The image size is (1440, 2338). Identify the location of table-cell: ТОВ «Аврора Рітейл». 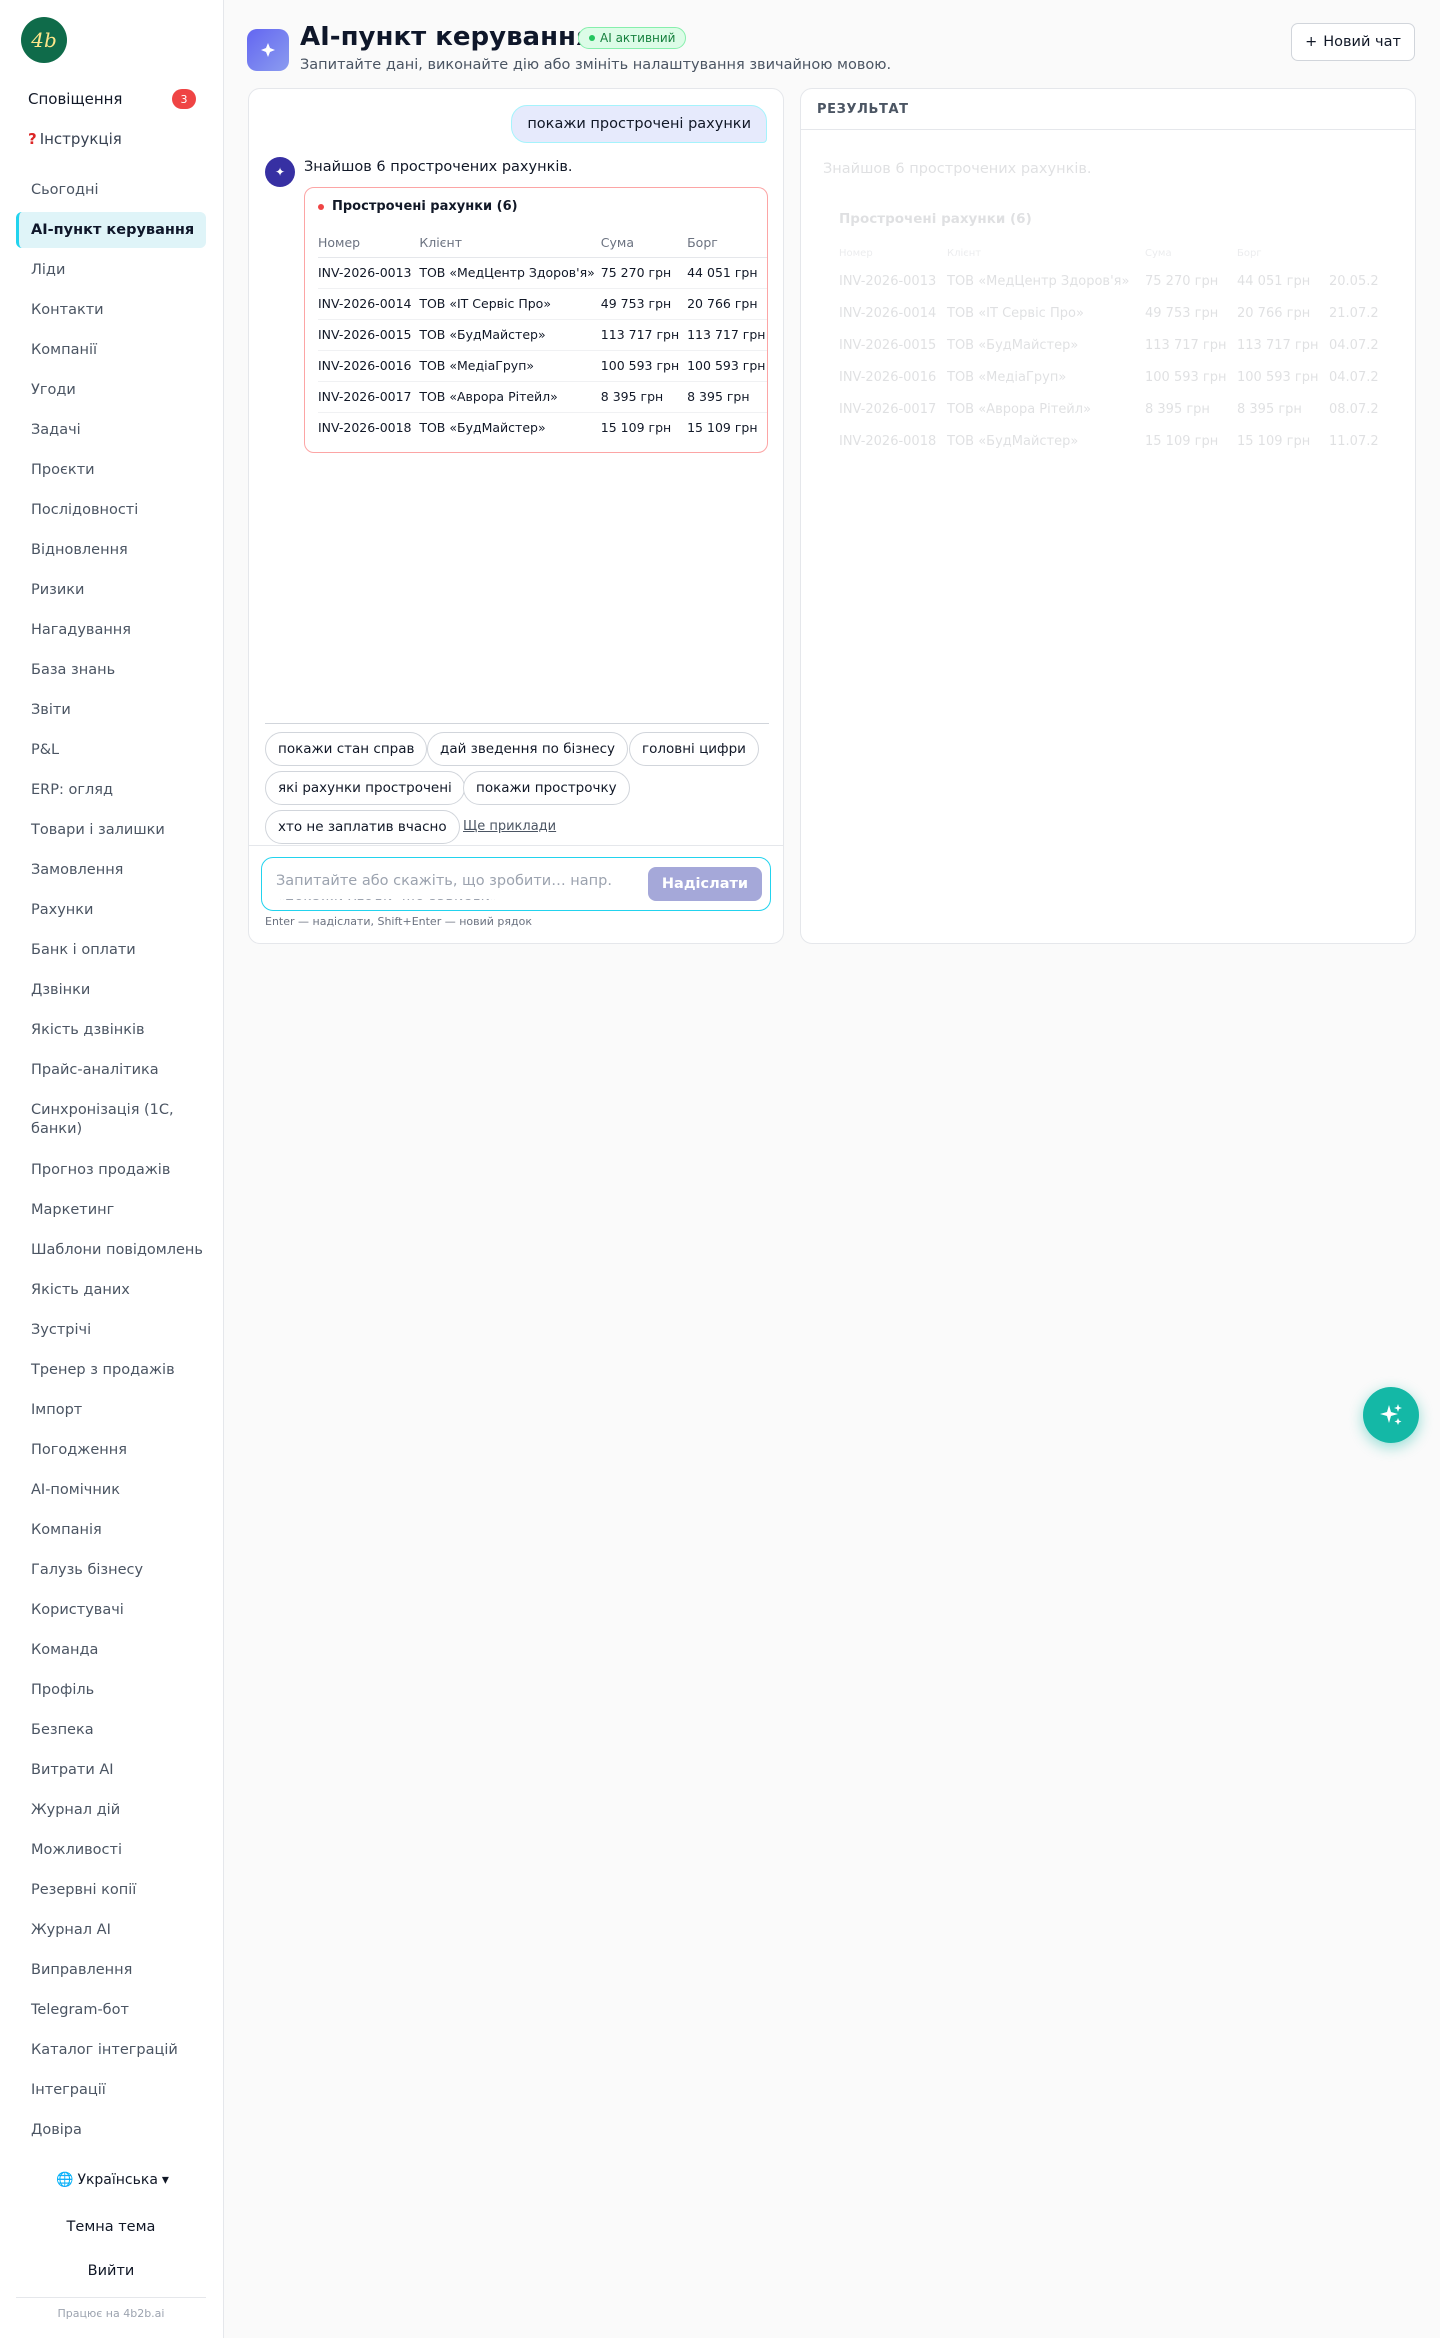
(510, 397).